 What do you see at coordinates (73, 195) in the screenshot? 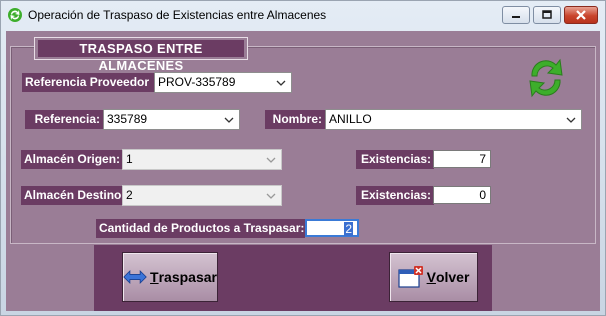
I see `almacen-destino-label: Almacén Destino:` at bounding box center [73, 195].